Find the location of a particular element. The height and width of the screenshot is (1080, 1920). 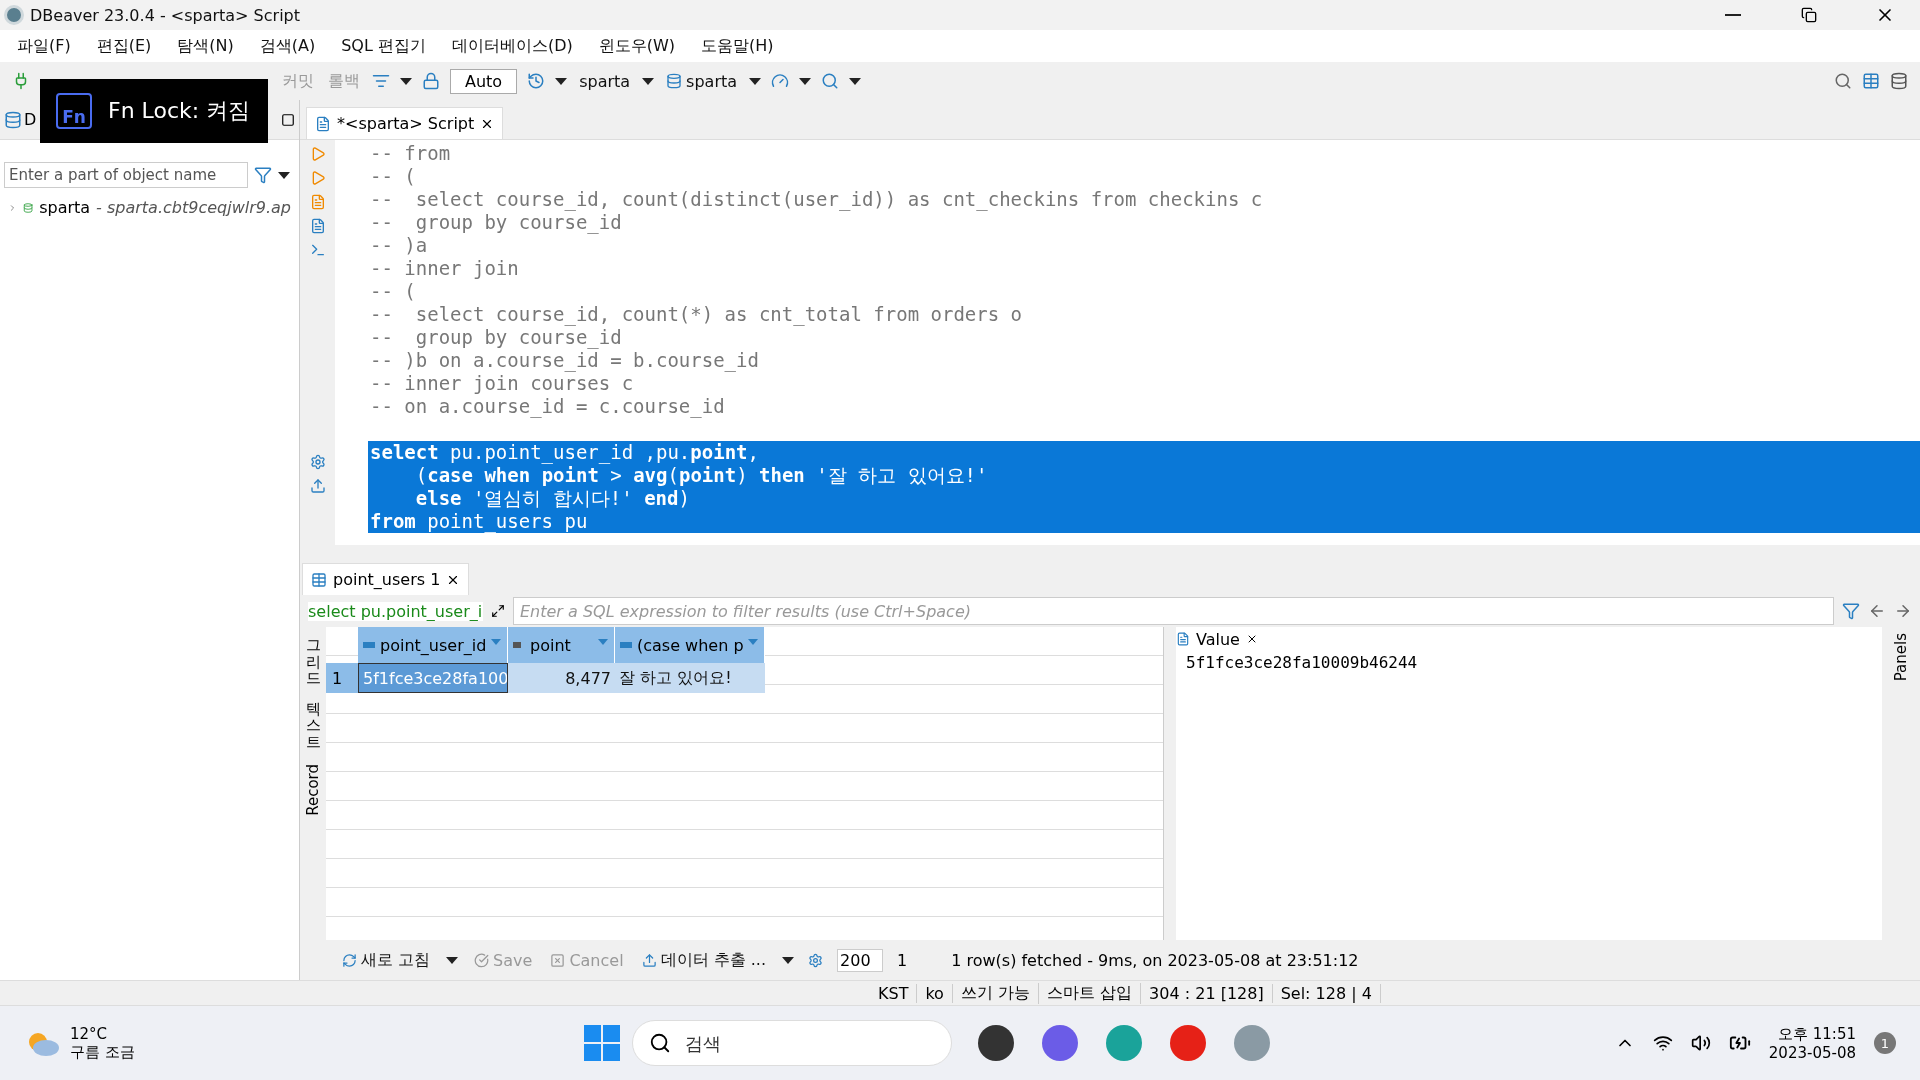

forward-icon is located at coordinates (1903, 611).